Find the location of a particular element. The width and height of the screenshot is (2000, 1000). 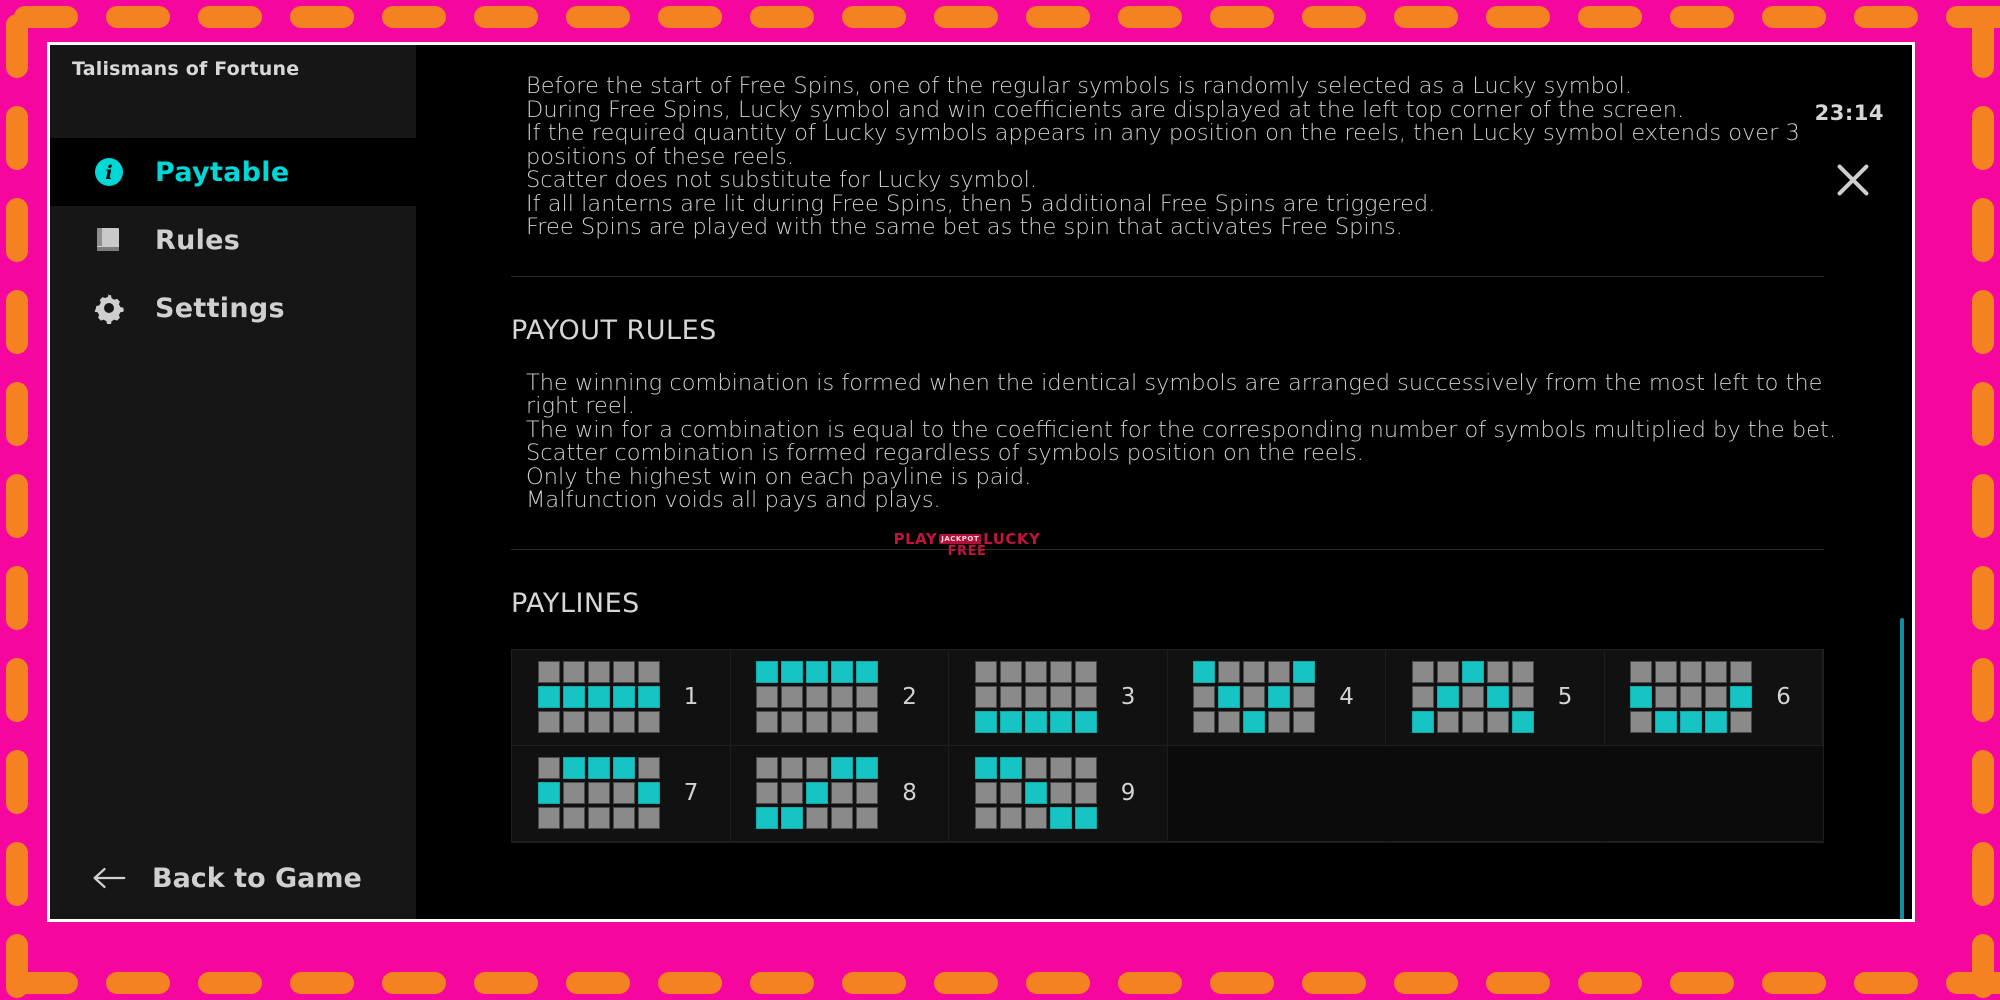

gear-icon is located at coordinates (109, 308).